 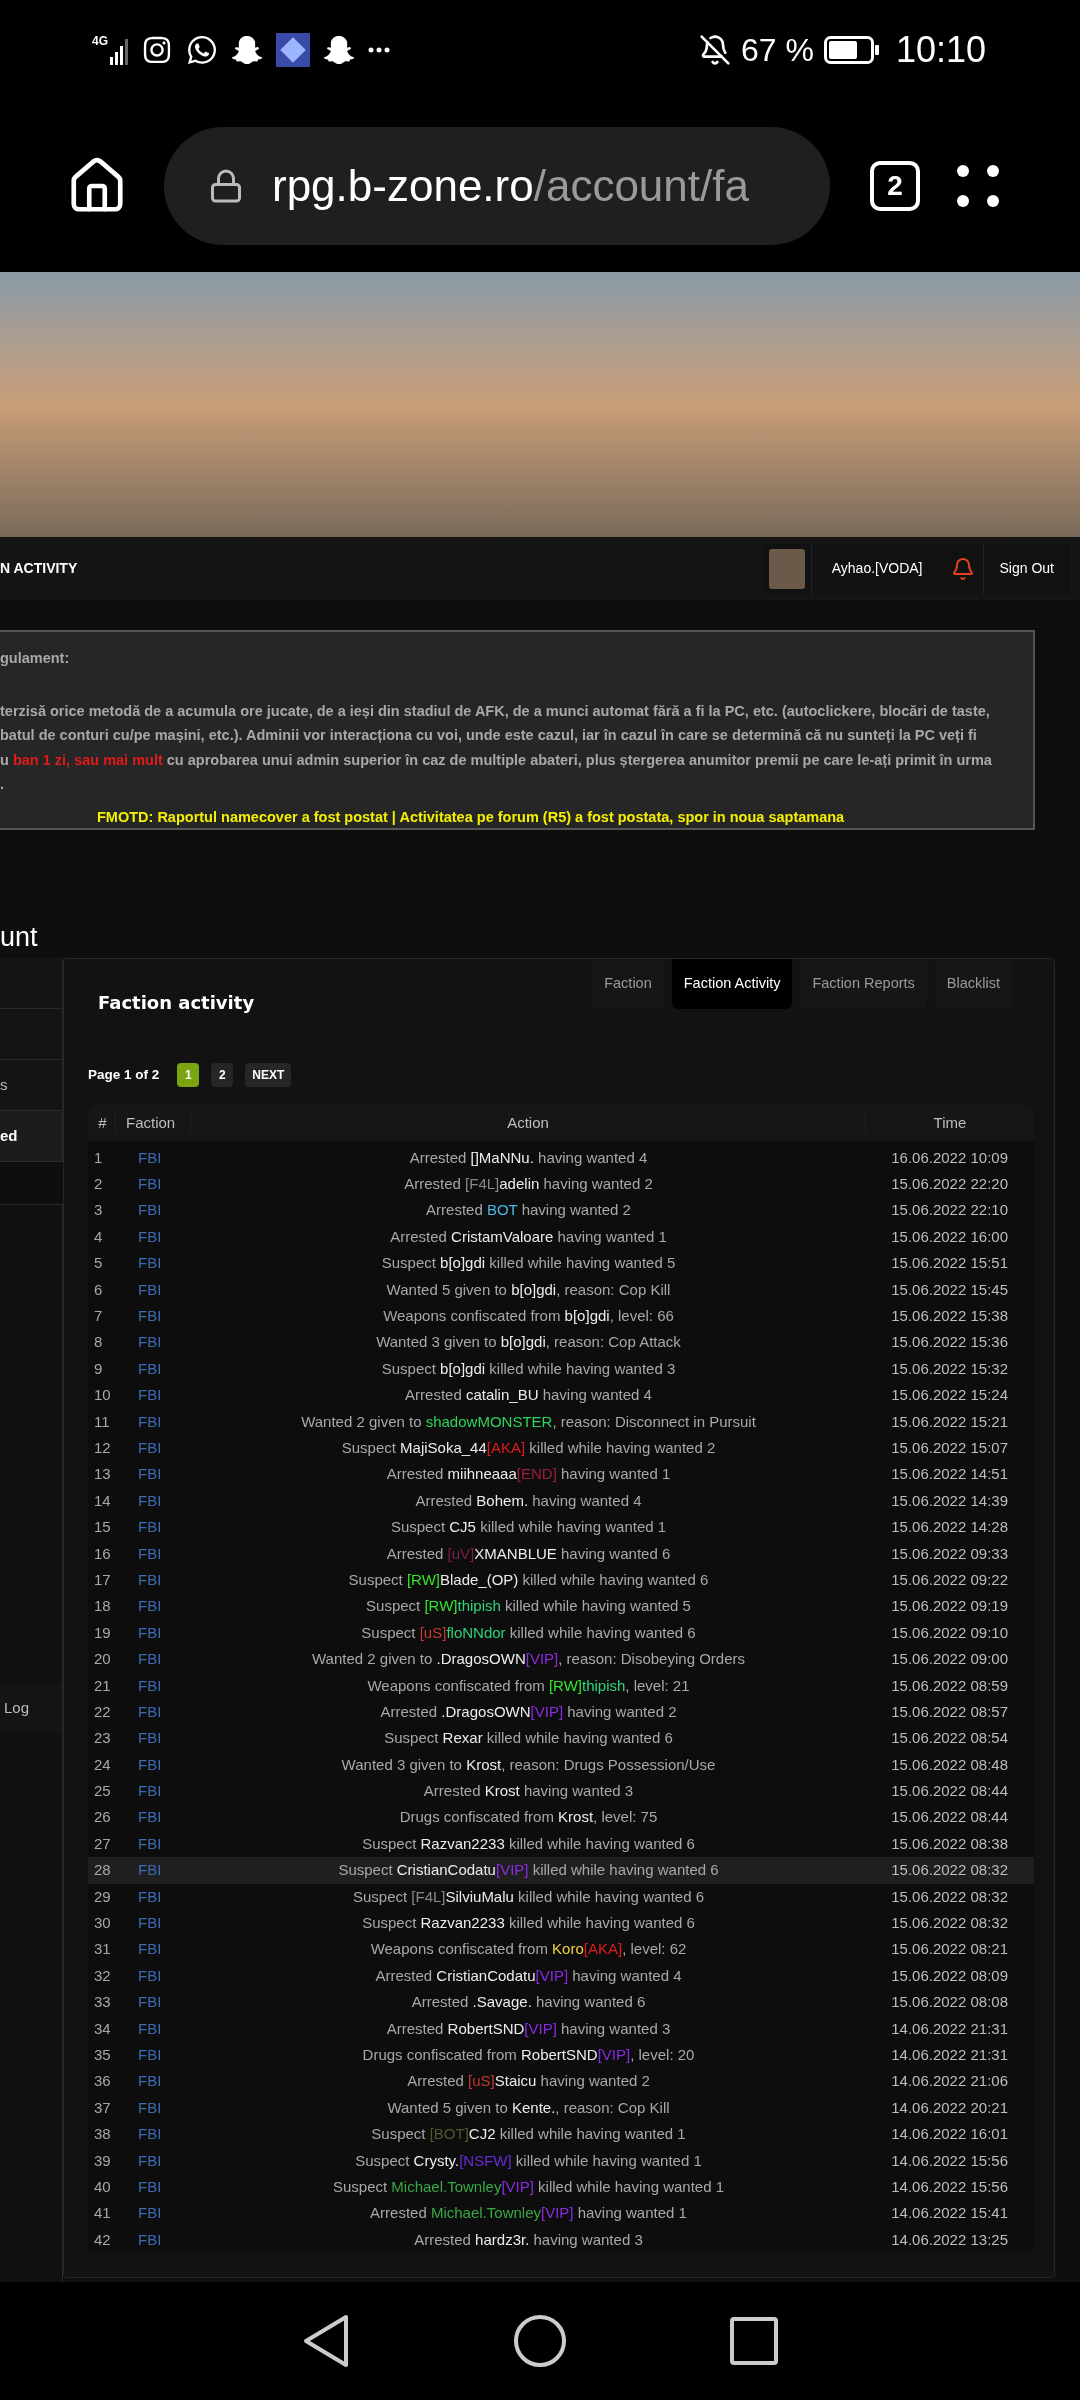 What do you see at coordinates (863, 983) in the screenshot?
I see `tab: Faction Reports` at bounding box center [863, 983].